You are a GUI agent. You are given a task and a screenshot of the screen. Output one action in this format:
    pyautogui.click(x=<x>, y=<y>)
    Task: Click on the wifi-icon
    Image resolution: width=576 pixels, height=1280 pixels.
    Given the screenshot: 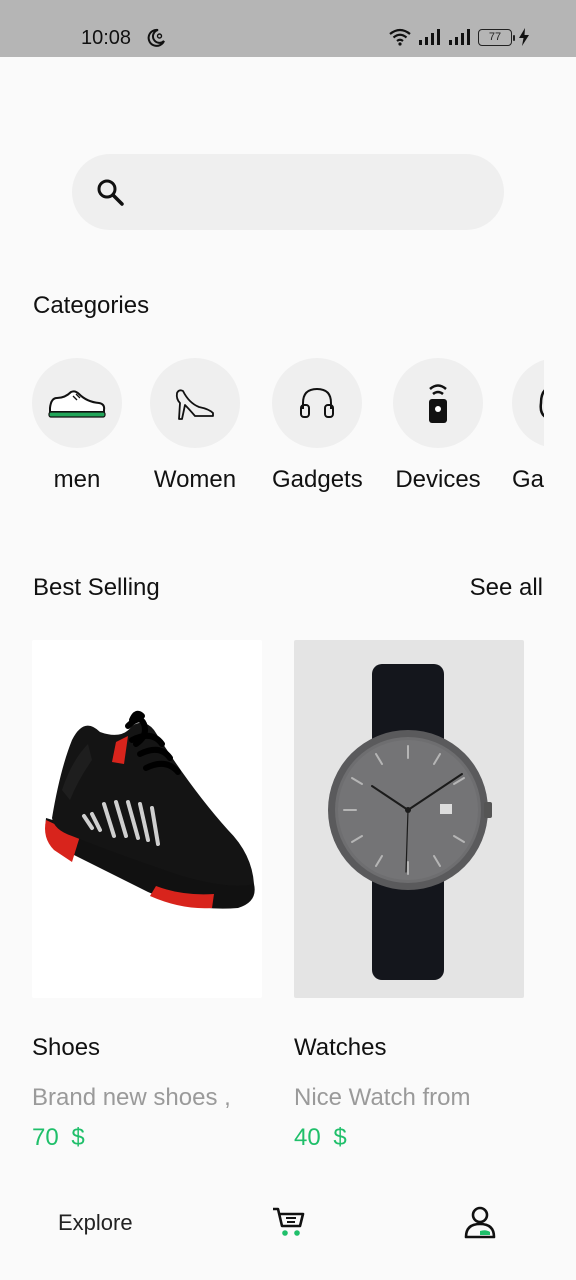 What is the action you would take?
    pyautogui.click(x=400, y=37)
    